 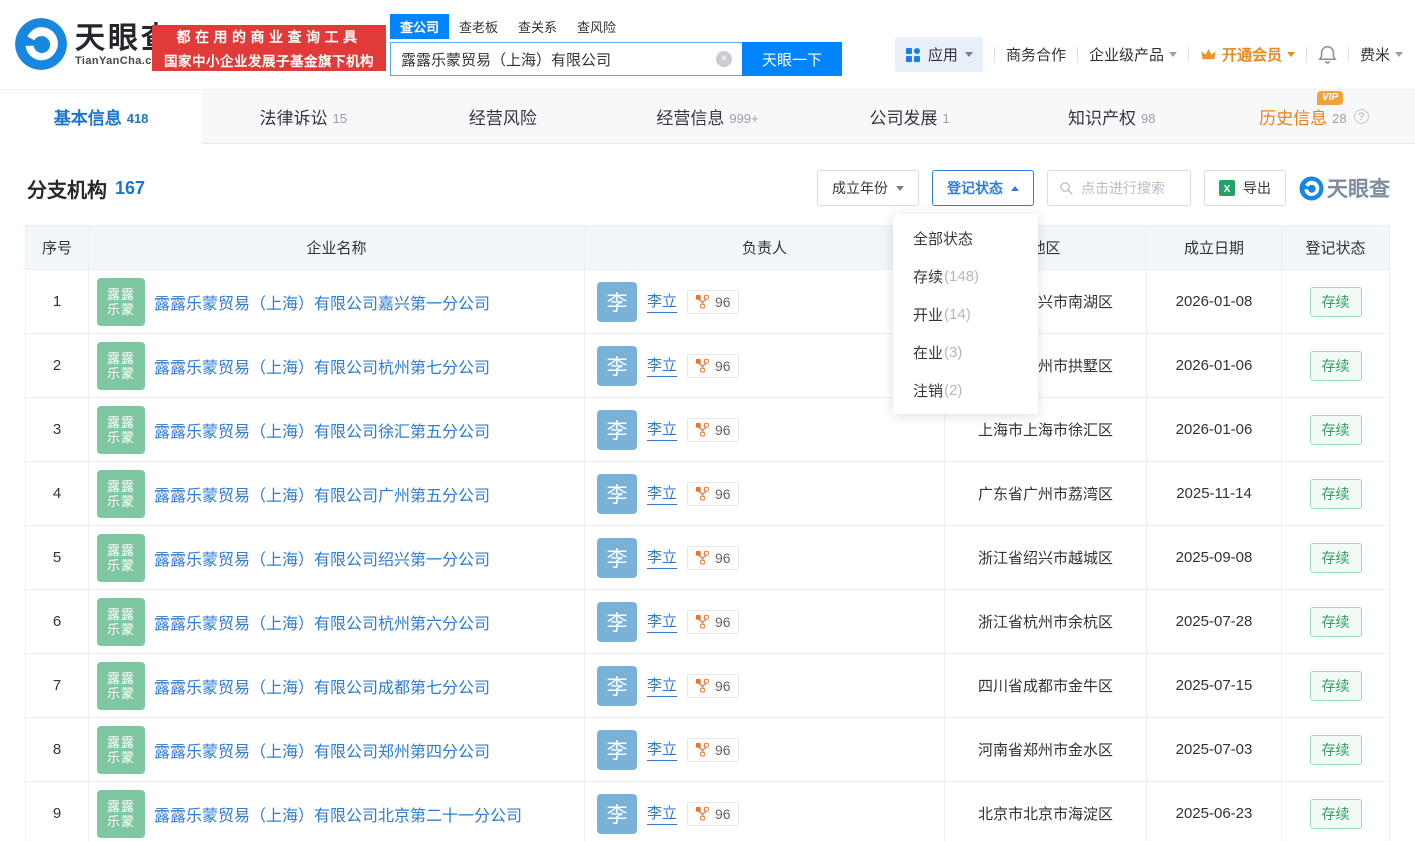 What do you see at coordinates (57, 301) in the screenshot?
I see `row-index: 1` at bounding box center [57, 301].